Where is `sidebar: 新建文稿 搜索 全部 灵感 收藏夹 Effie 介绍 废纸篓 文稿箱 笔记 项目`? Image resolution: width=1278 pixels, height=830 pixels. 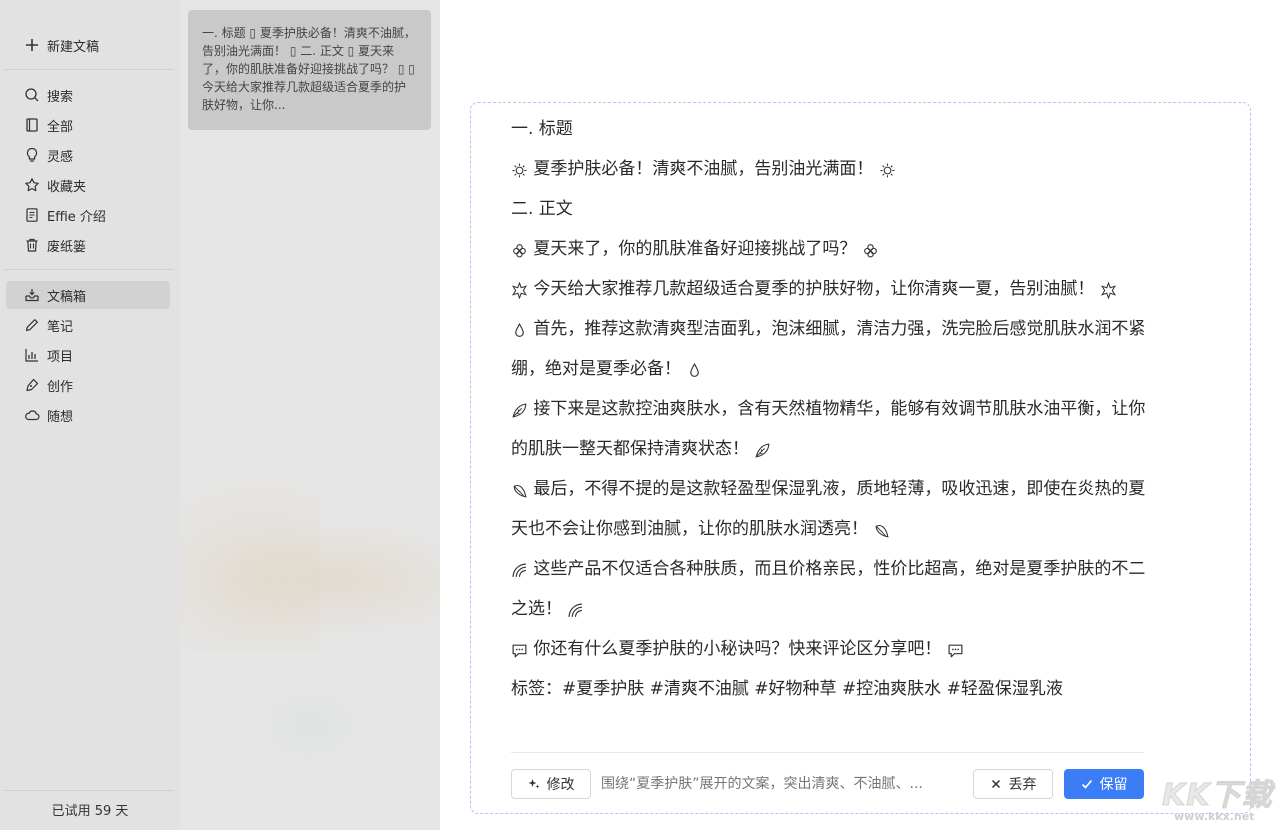 sidebar: 新建文稿 搜索 全部 灵感 收藏夹 Effie 介绍 废纸篓 文稿箱 笔记 项目 is located at coordinates (90, 415).